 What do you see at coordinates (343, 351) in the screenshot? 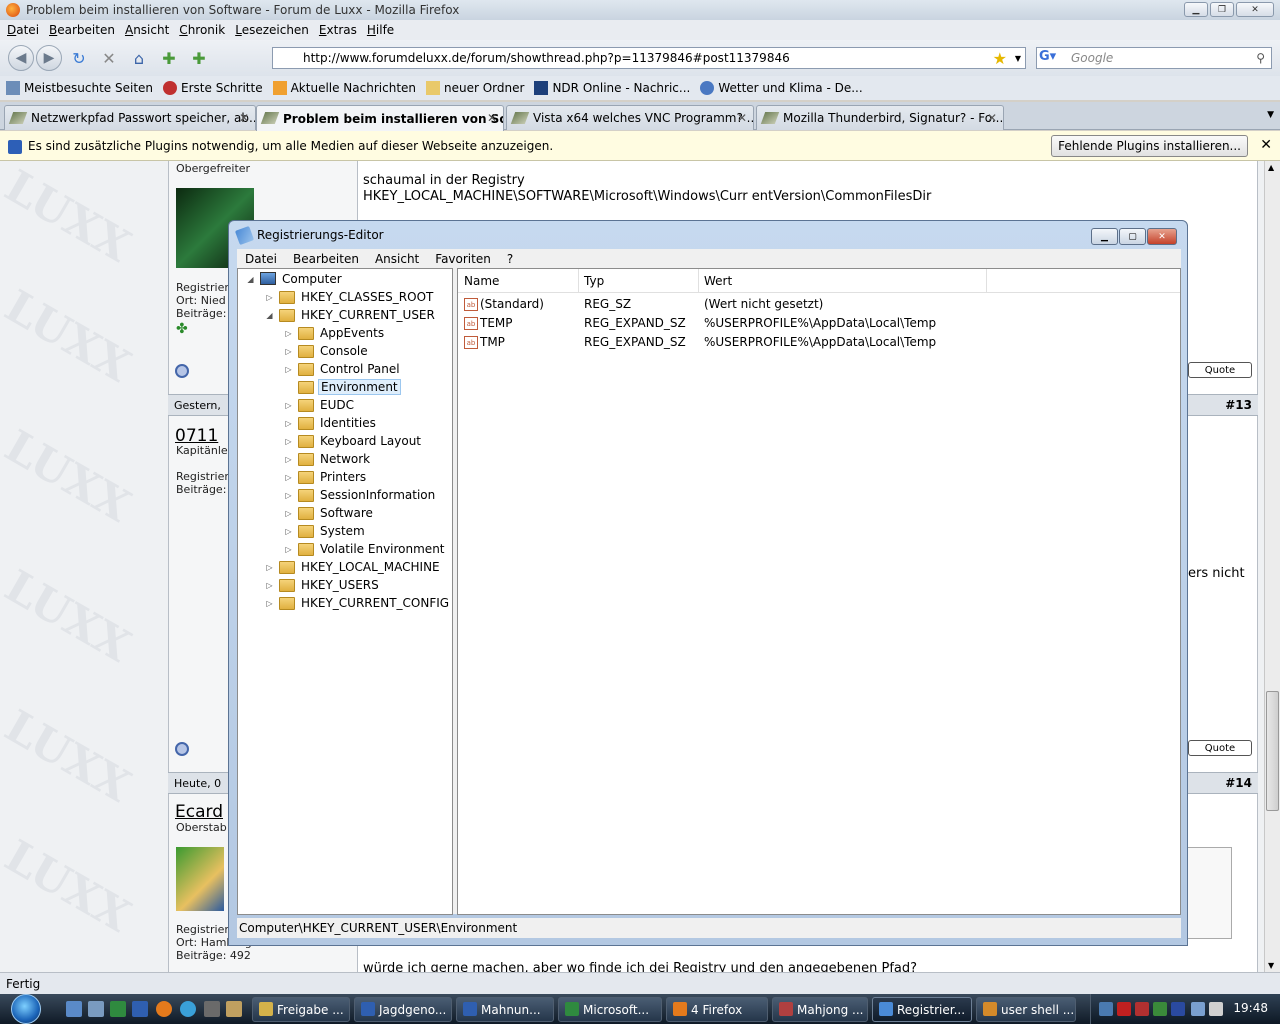
I see `tree-node-console: ▷ Console` at bounding box center [343, 351].